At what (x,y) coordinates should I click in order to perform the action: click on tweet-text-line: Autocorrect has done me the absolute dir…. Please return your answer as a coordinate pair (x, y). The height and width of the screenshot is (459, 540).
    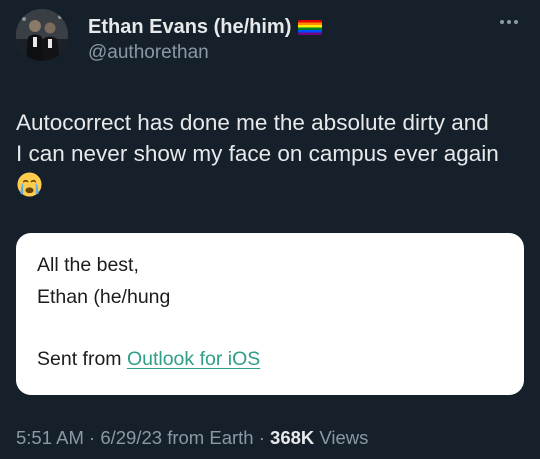
    Looking at the image, I should click on (252, 122).